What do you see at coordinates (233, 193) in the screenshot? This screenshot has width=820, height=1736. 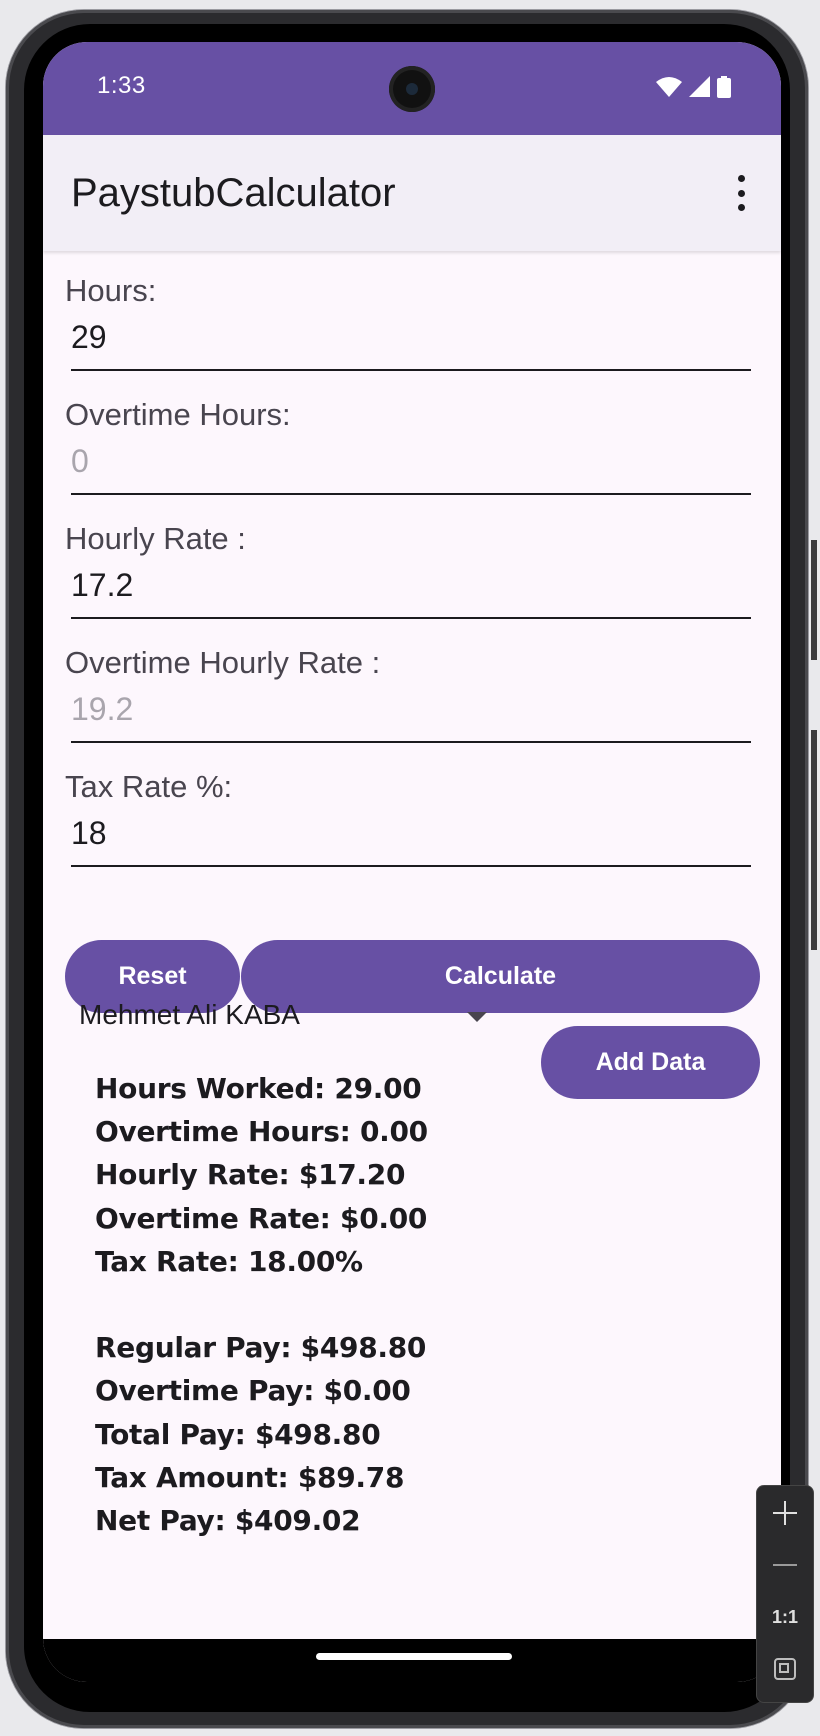 I see `app-title: PaystubCalculator` at bounding box center [233, 193].